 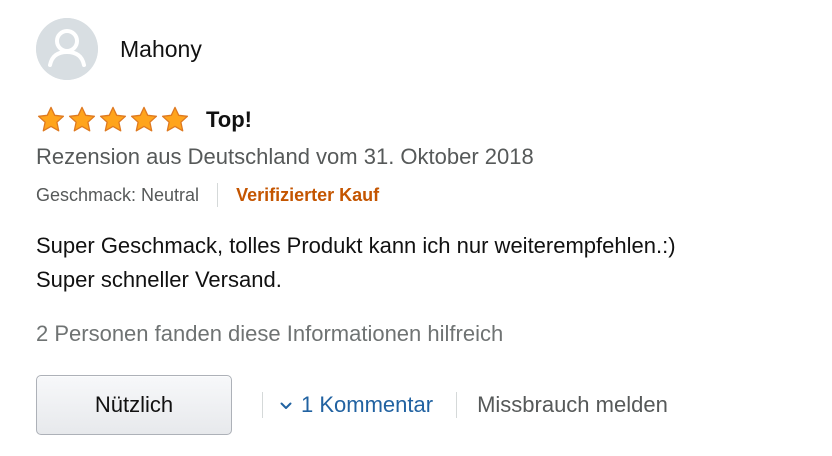 What do you see at coordinates (119, 49) in the screenshot?
I see `reviewer-profile: Mahony` at bounding box center [119, 49].